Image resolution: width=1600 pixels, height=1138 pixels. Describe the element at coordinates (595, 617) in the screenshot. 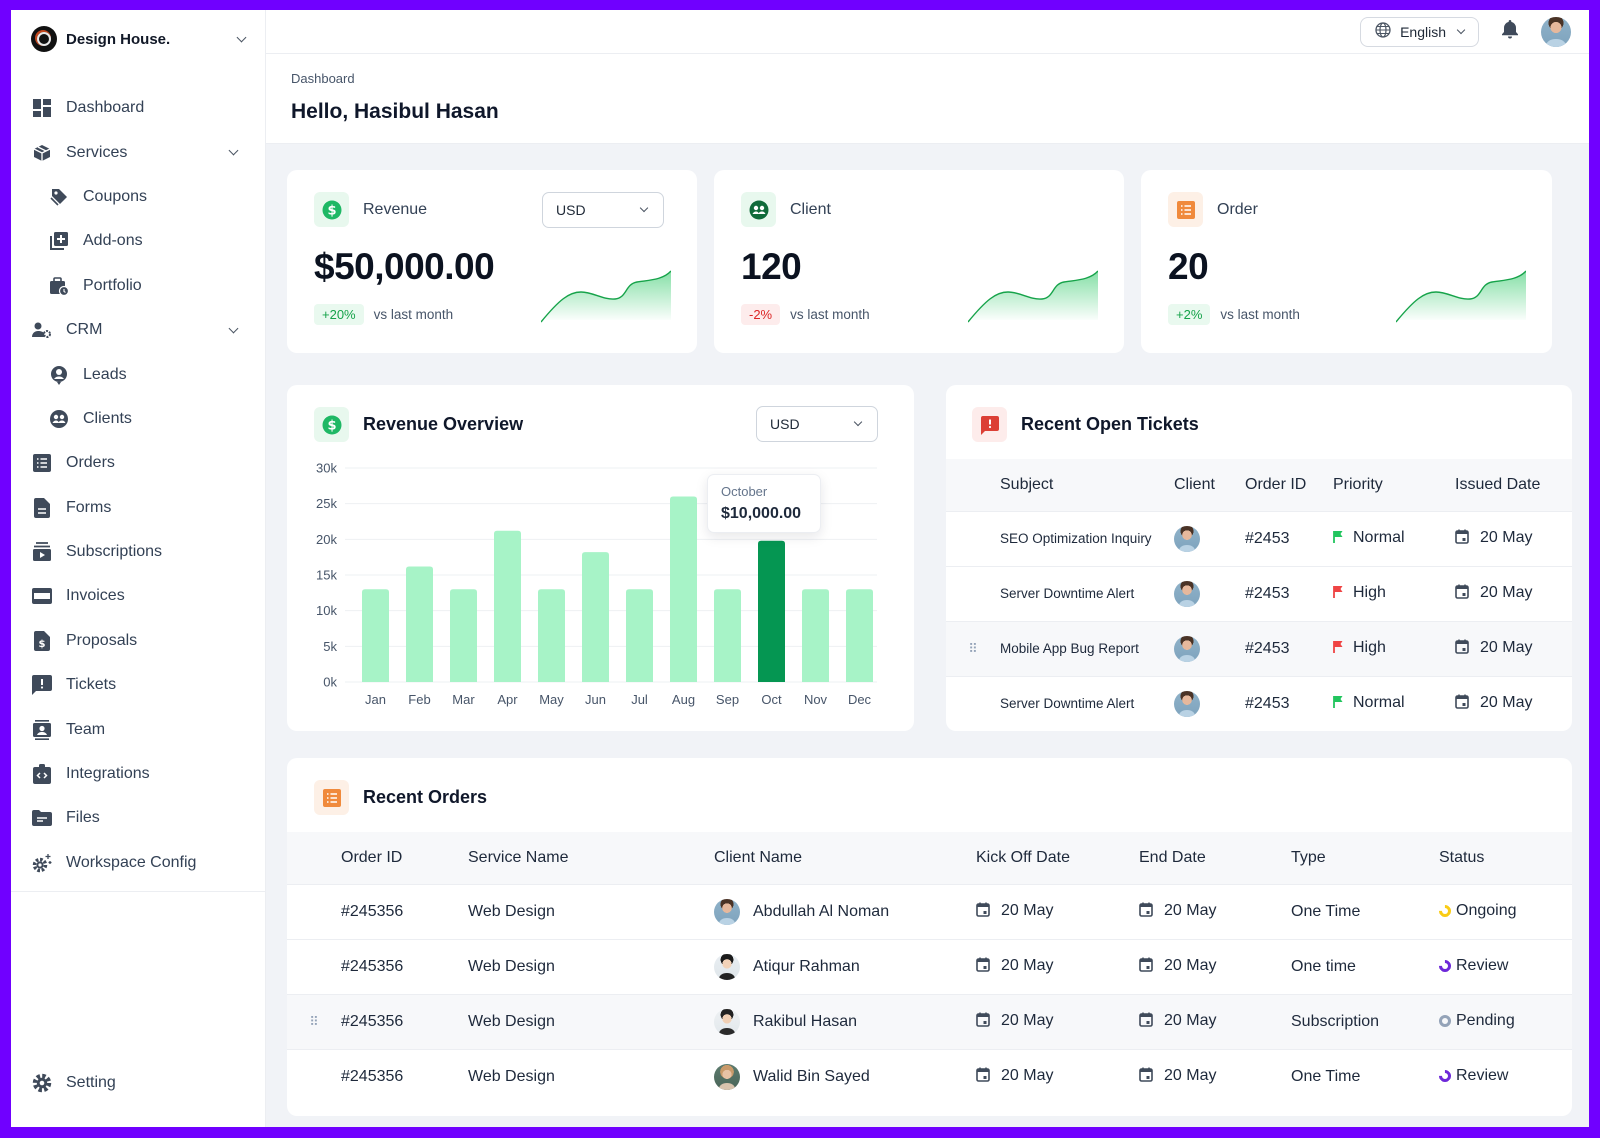

I see `bar-jun` at that location.